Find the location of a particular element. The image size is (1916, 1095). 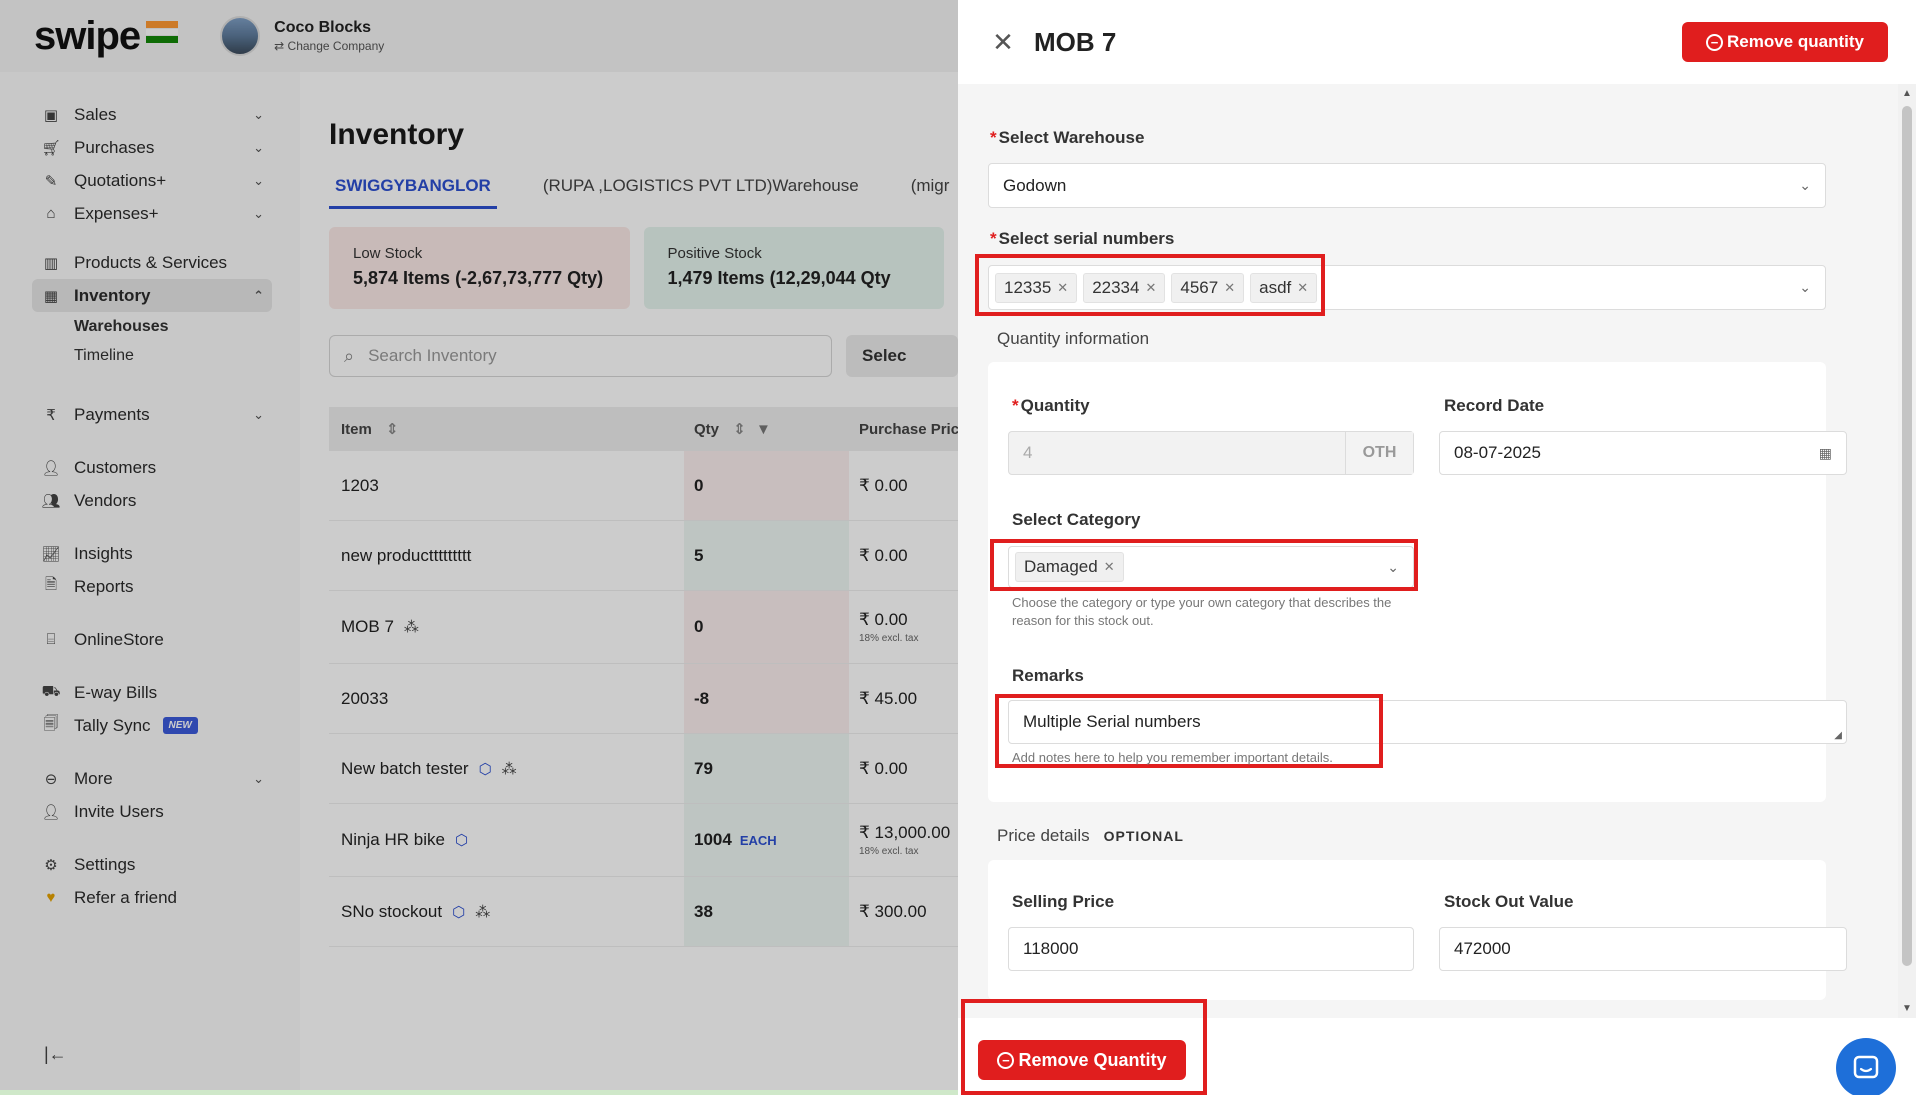

resize-handle-icon: ◢ is located at coordinates (1838, 735).